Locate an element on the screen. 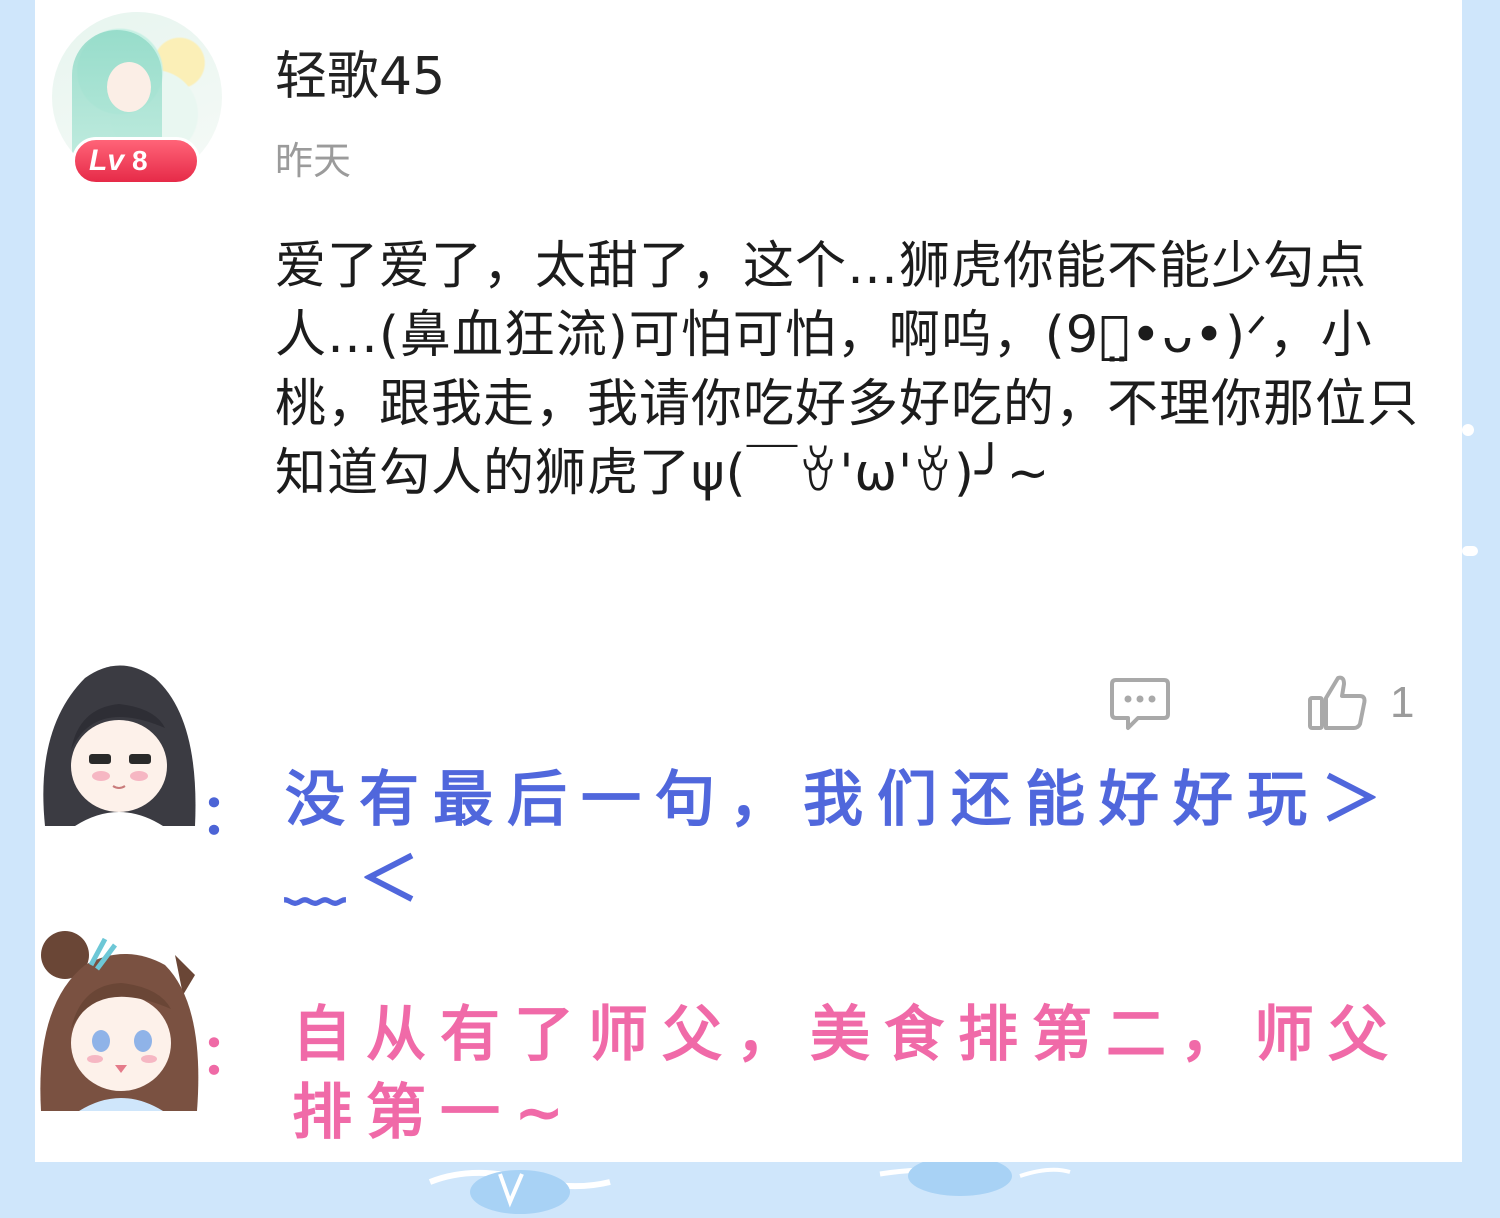 The image size is (1500, 1218). comment-timestamp: 昨天 is located at coordinates (313, 161).